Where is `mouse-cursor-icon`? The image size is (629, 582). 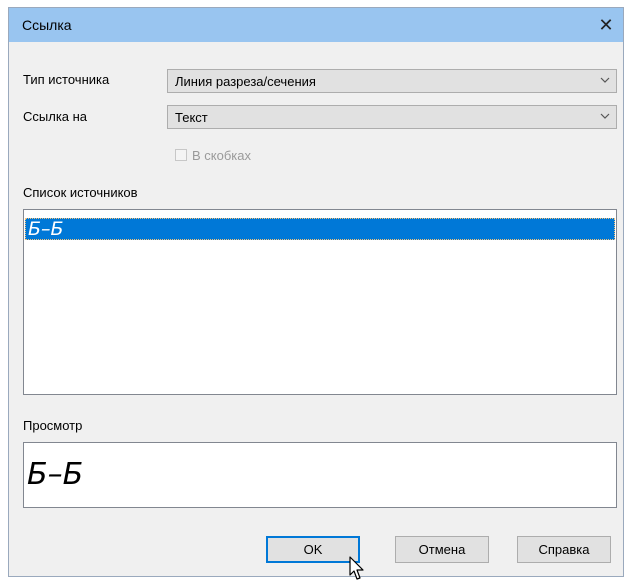
mouse-cursor-icon is located at coordinates (356, 568).